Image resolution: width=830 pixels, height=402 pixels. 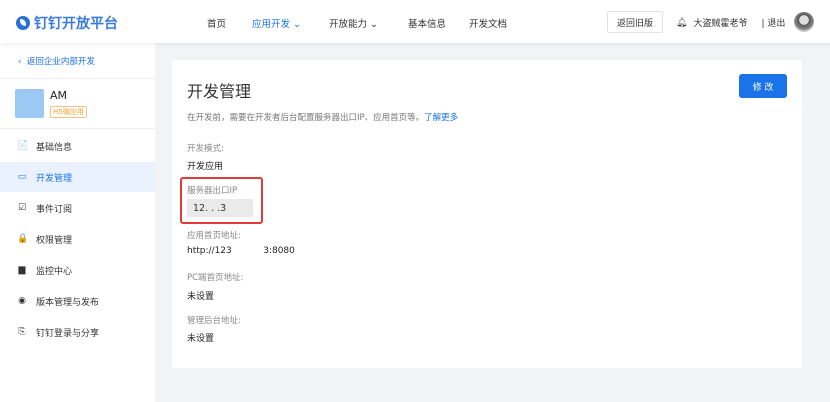 What do you see at coordinates (68, 112) in the screenshot?
I see `app-type-badge: H5微应用` at bounding box center [68, 112].